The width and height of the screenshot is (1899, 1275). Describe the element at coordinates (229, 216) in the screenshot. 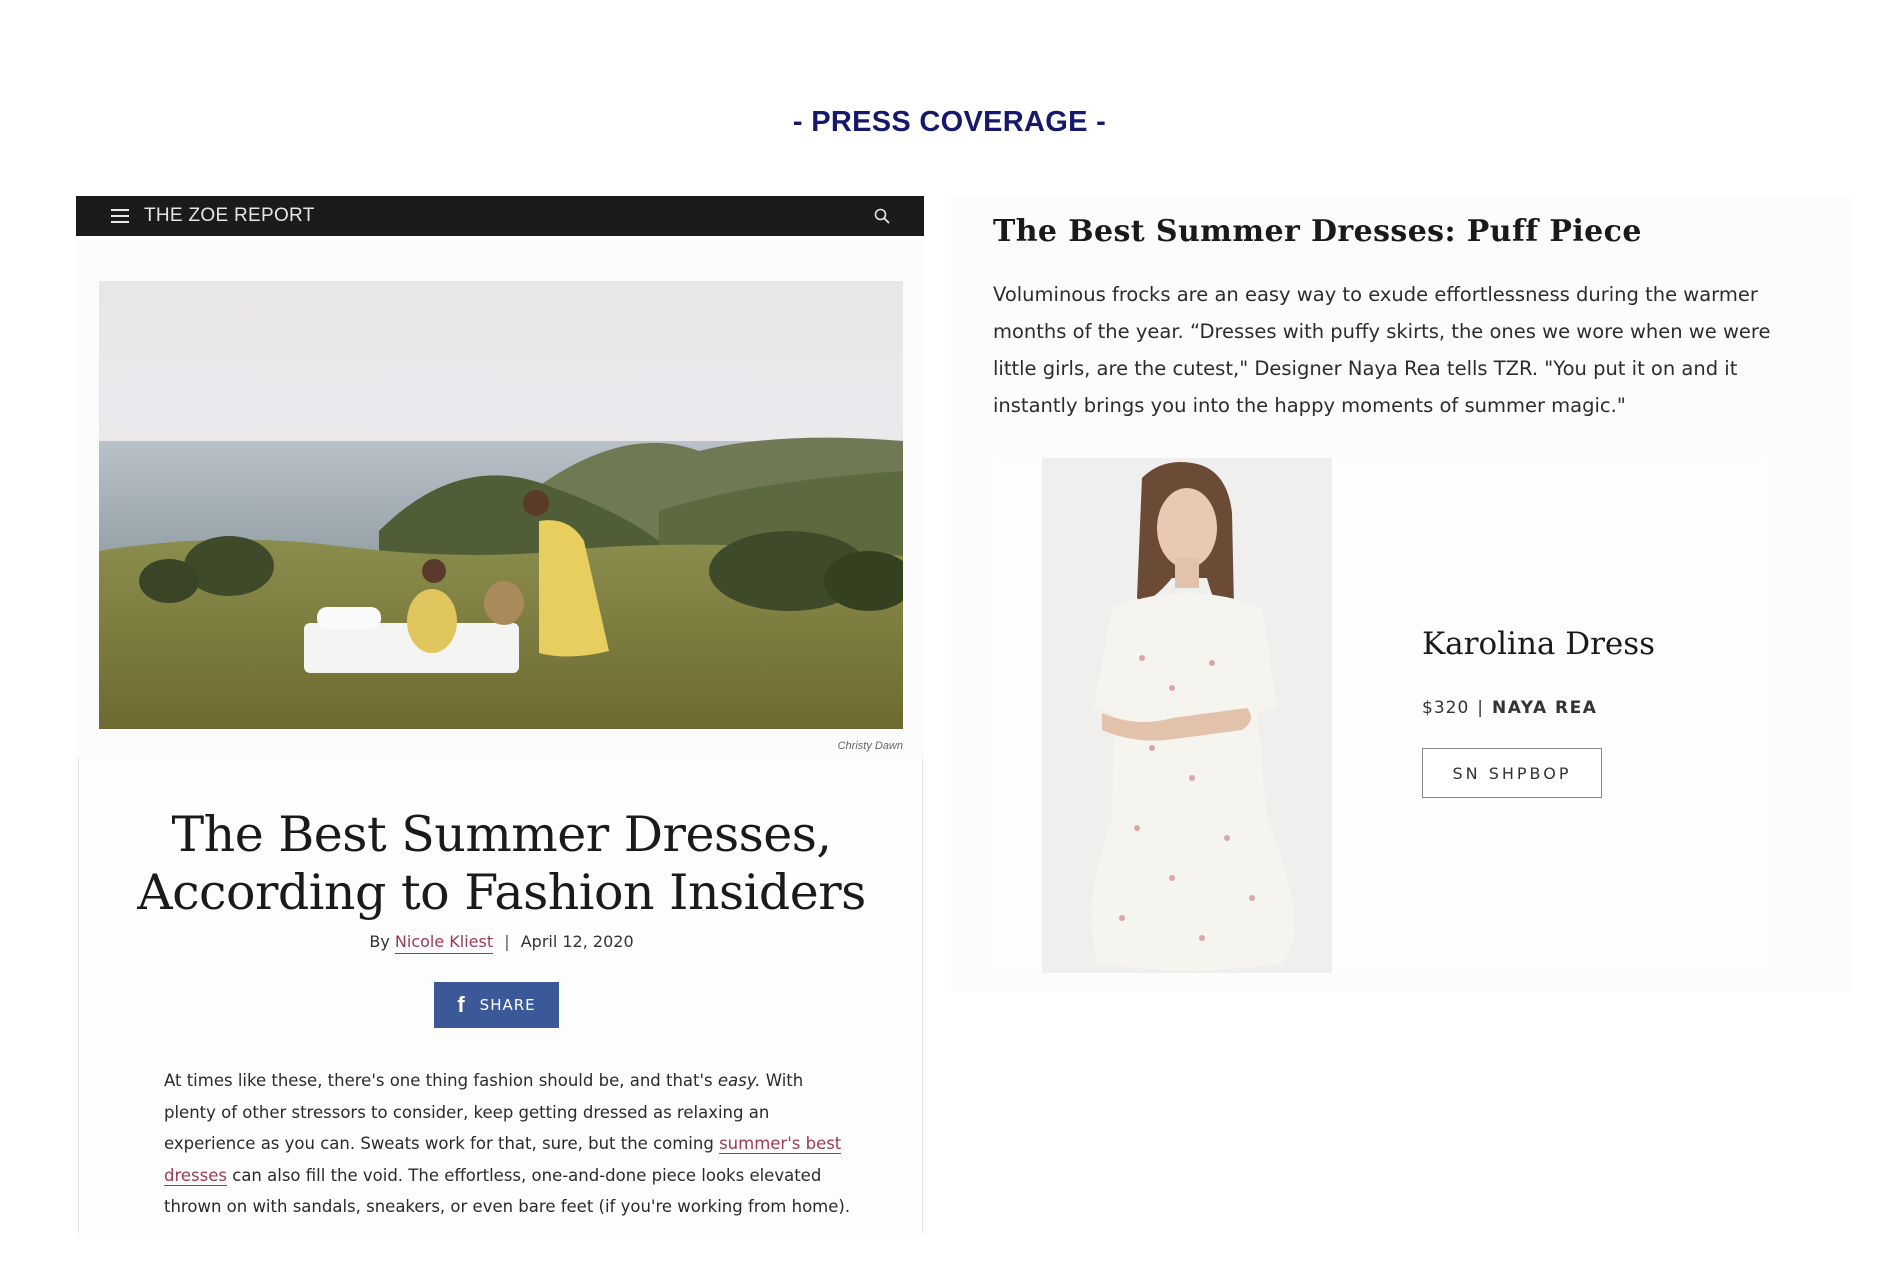

I see `site-brand: THE ZOE REPORT` at that location.